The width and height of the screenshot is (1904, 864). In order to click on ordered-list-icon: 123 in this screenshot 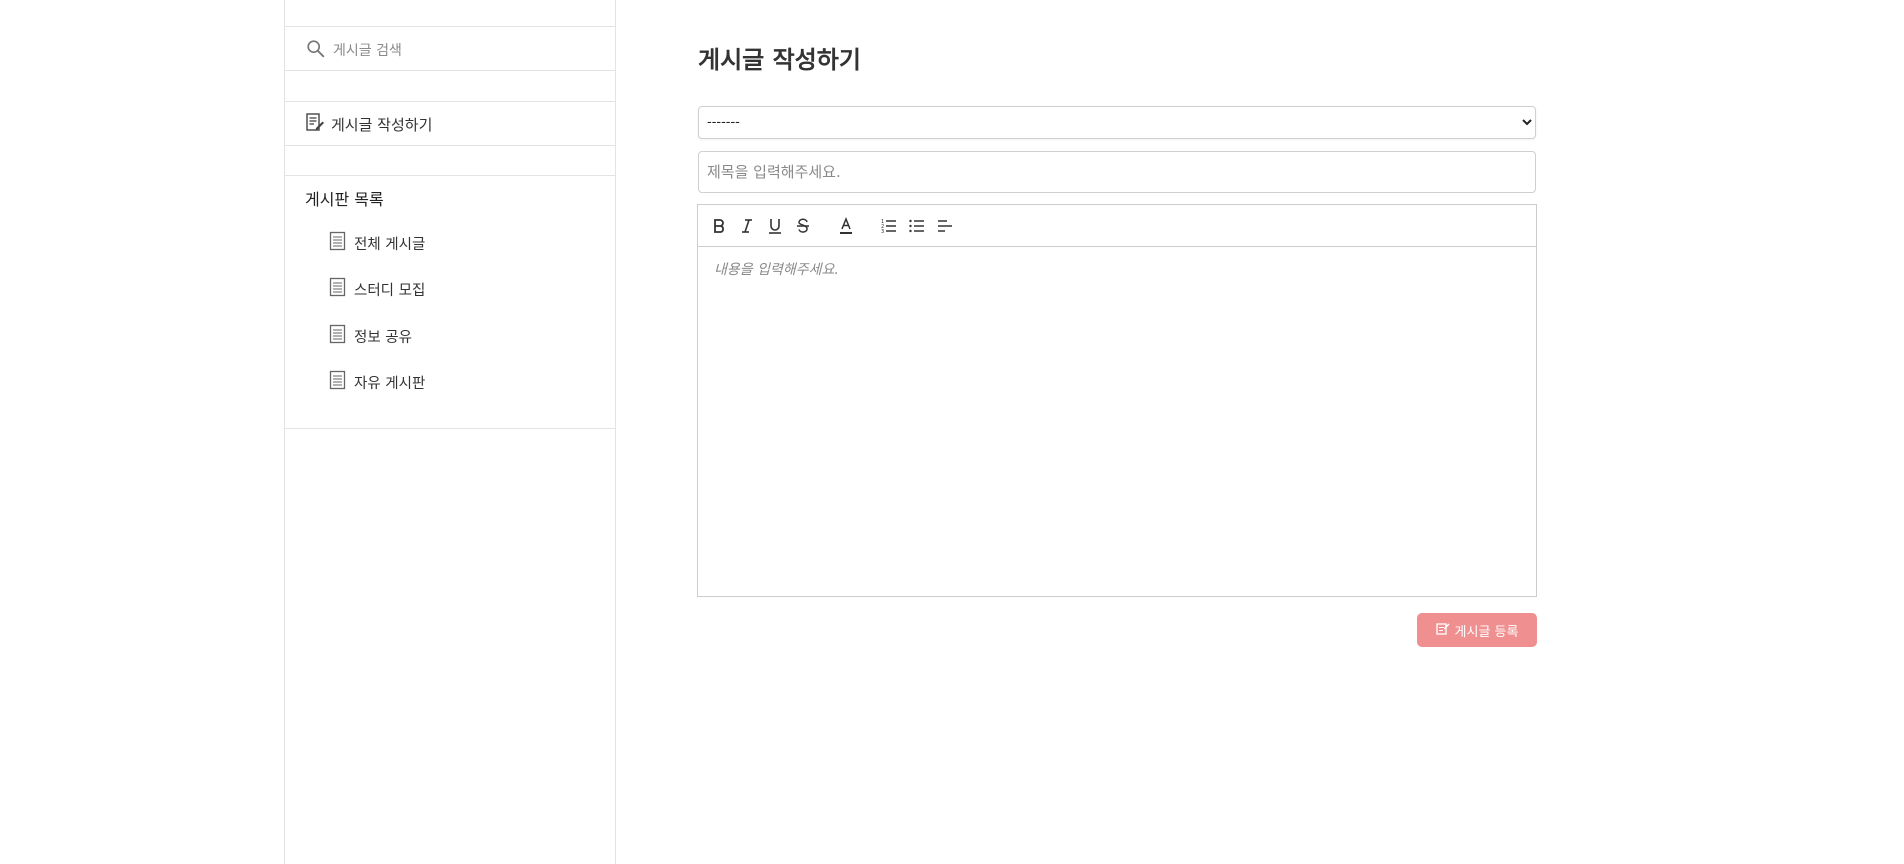, I will do `click(889, 226)`.